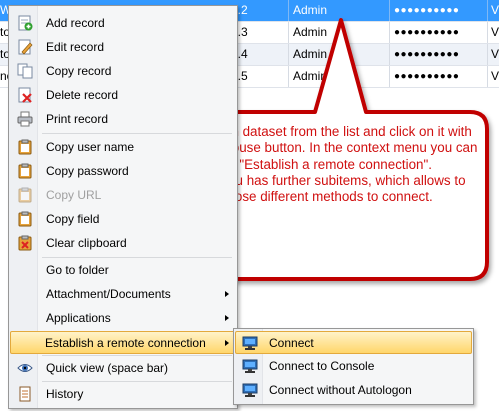 This screenshot has width=499, height=411. What do you see at coordinates (77, 270) in the screenshot?
I see `menu-label: Go to folder` at bounding box center [77, 270].